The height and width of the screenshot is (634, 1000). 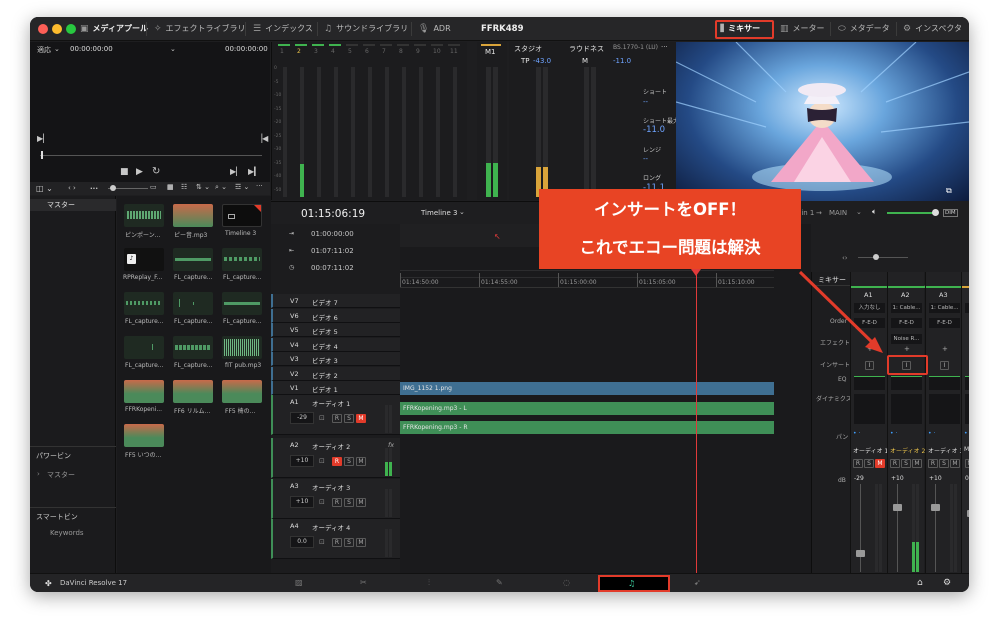 I want to click on zoom-slider, so click(x=883, y=257).